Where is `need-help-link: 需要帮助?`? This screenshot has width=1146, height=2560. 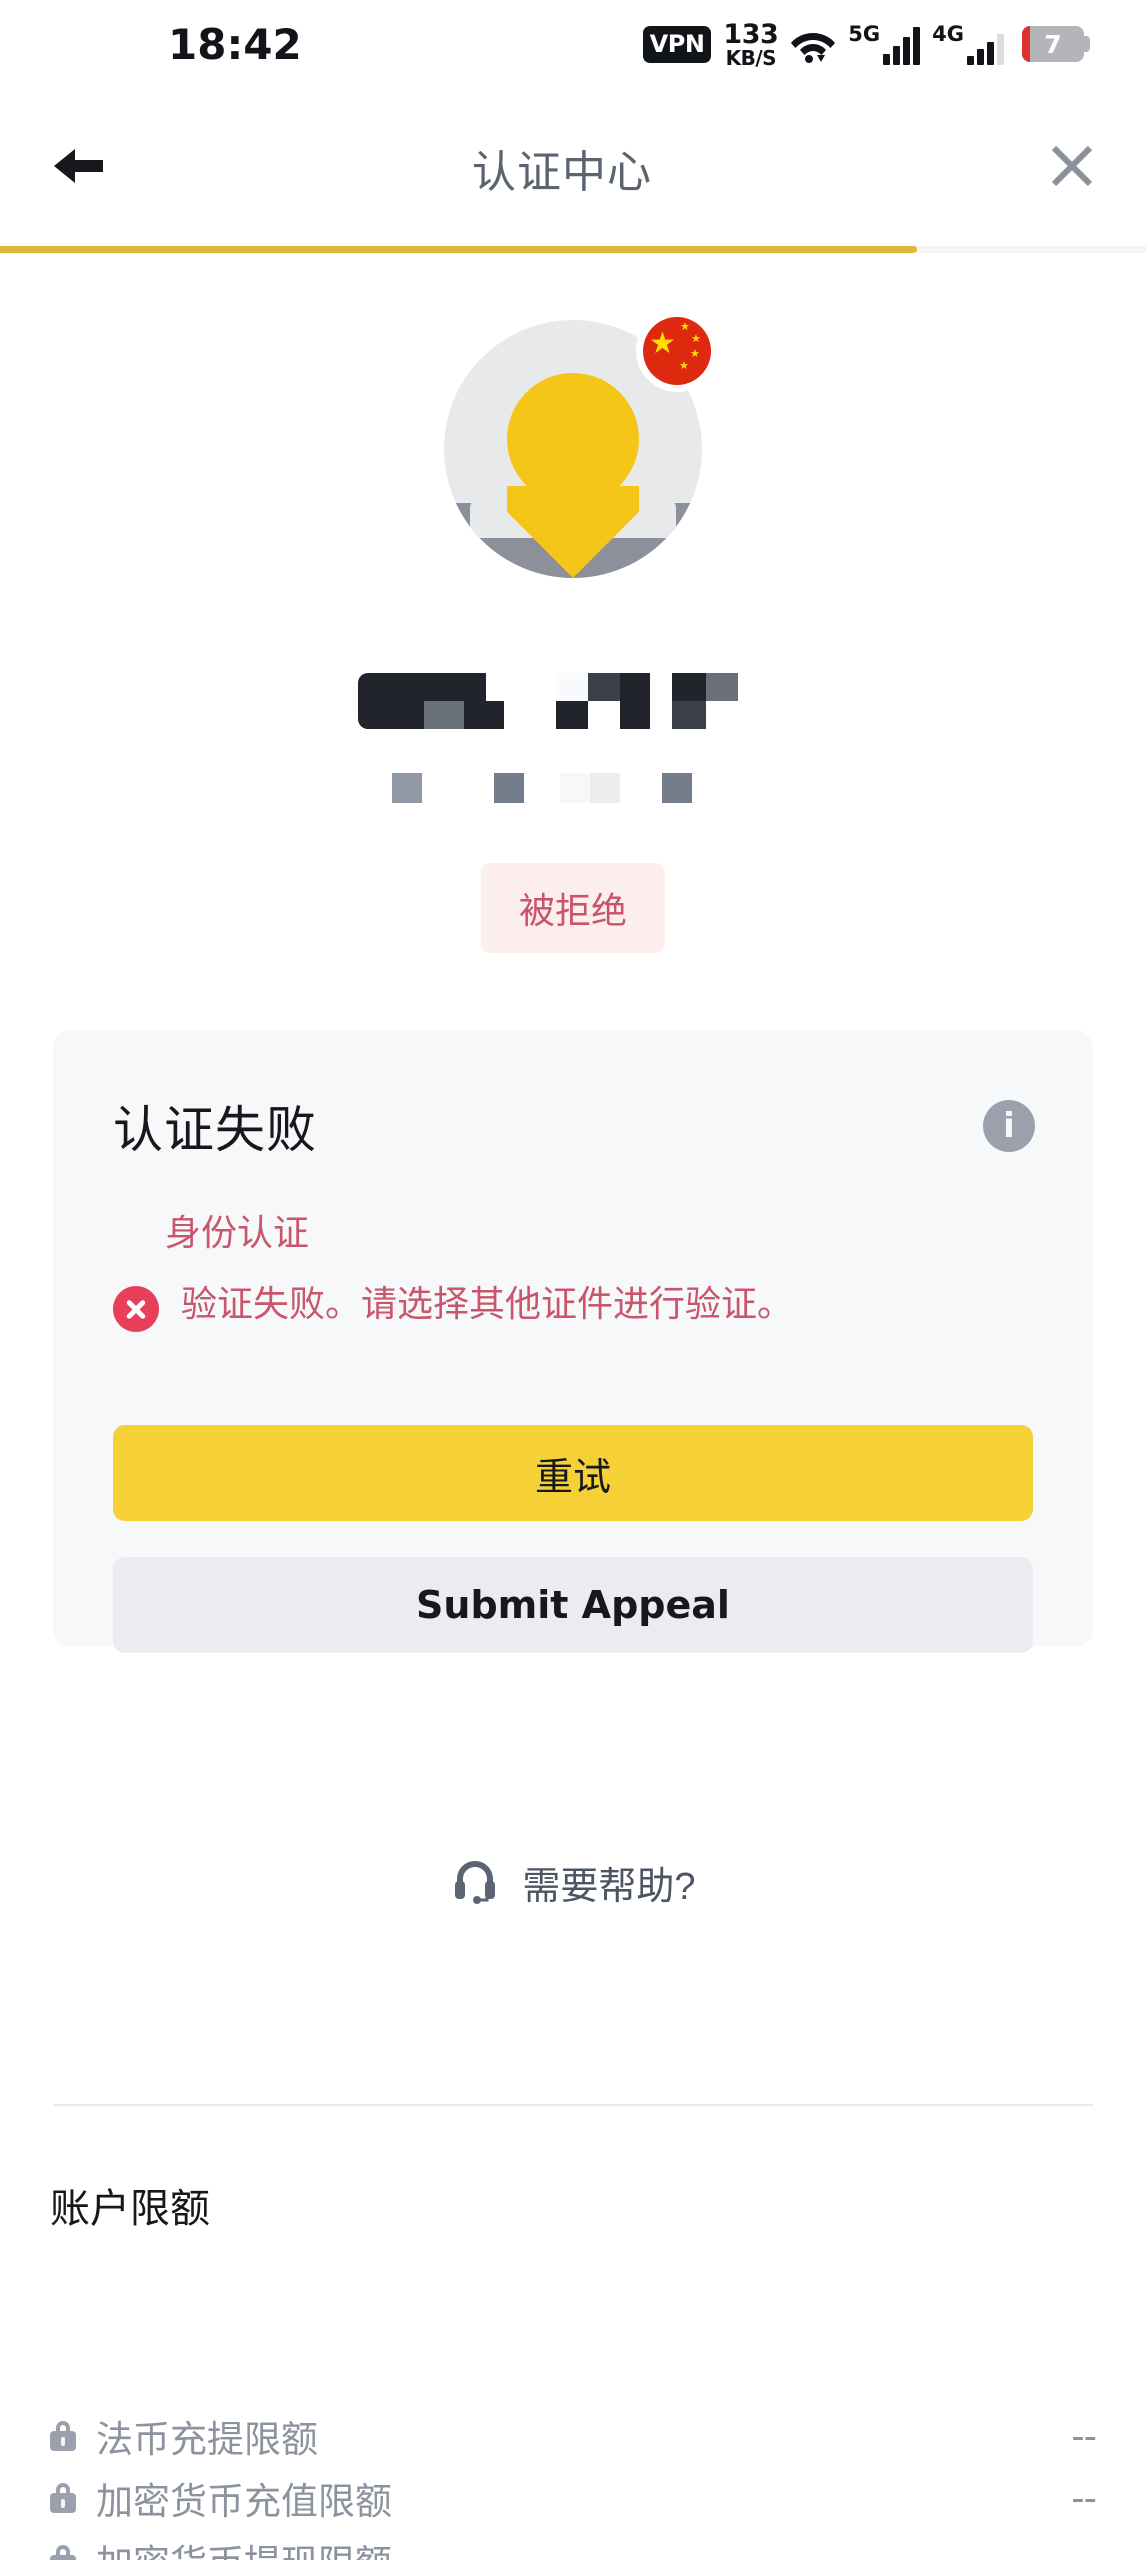
need-help-link: 需要帮助? is located at coordinates (573, 1882).